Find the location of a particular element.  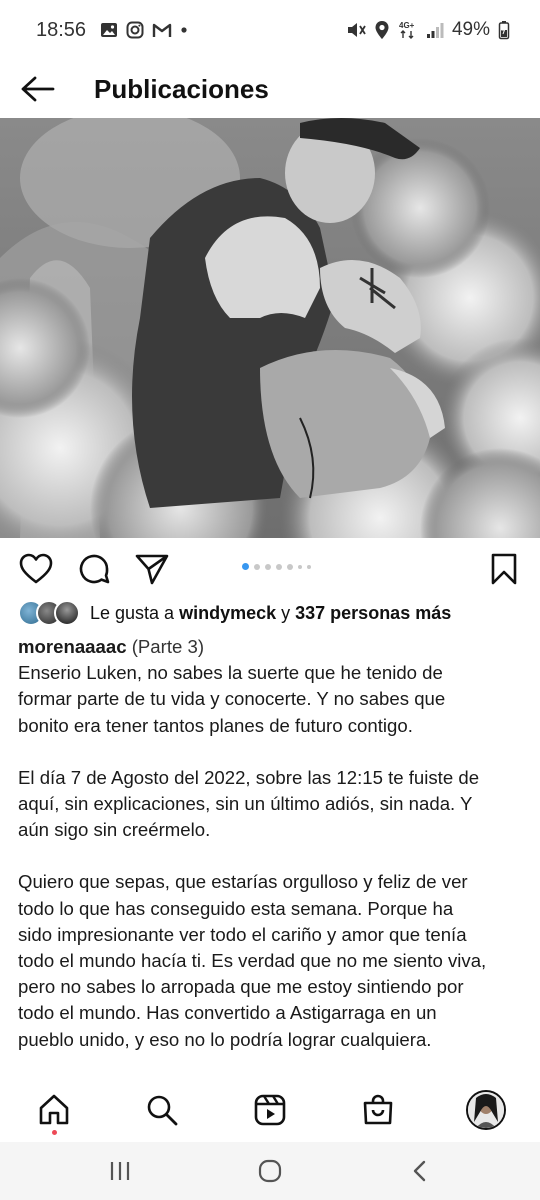

post-action-bar is located at coordinates (270, 568).